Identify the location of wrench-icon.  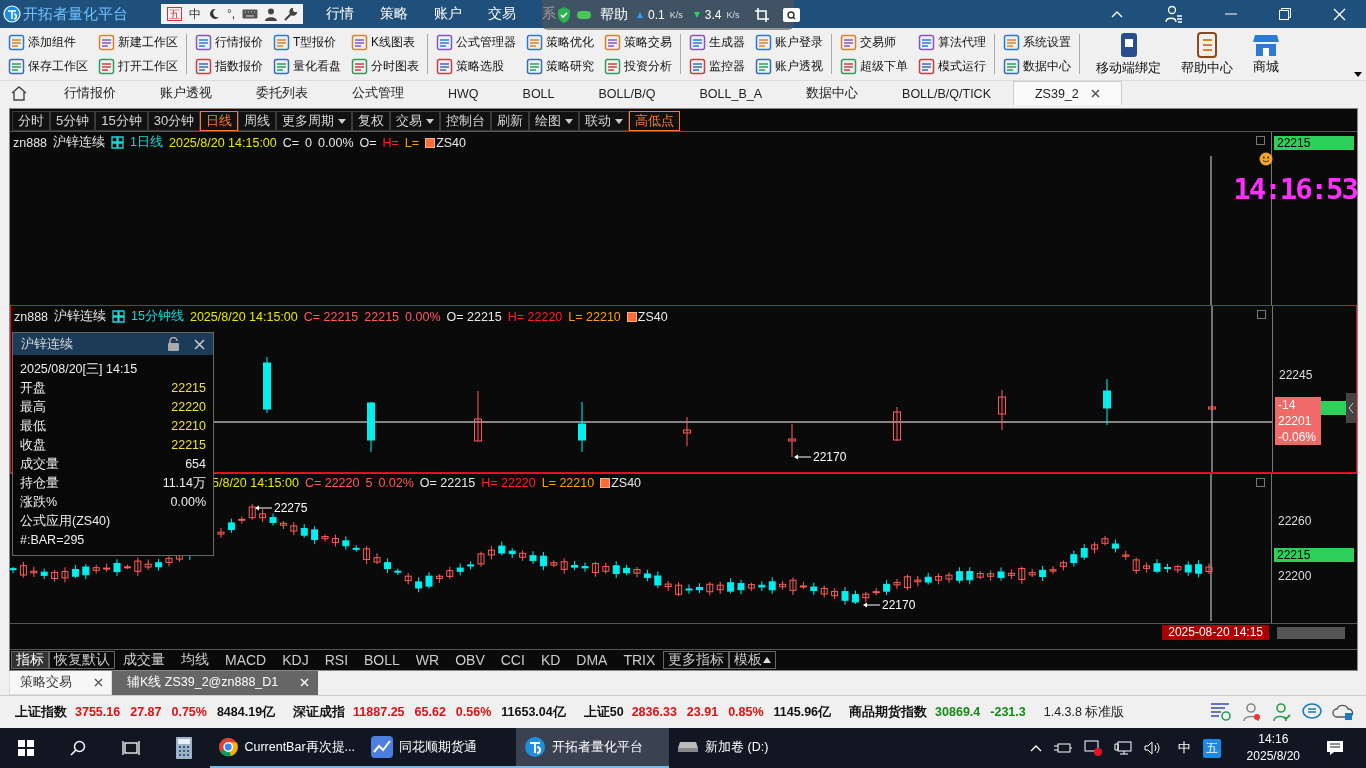
(290, 14).